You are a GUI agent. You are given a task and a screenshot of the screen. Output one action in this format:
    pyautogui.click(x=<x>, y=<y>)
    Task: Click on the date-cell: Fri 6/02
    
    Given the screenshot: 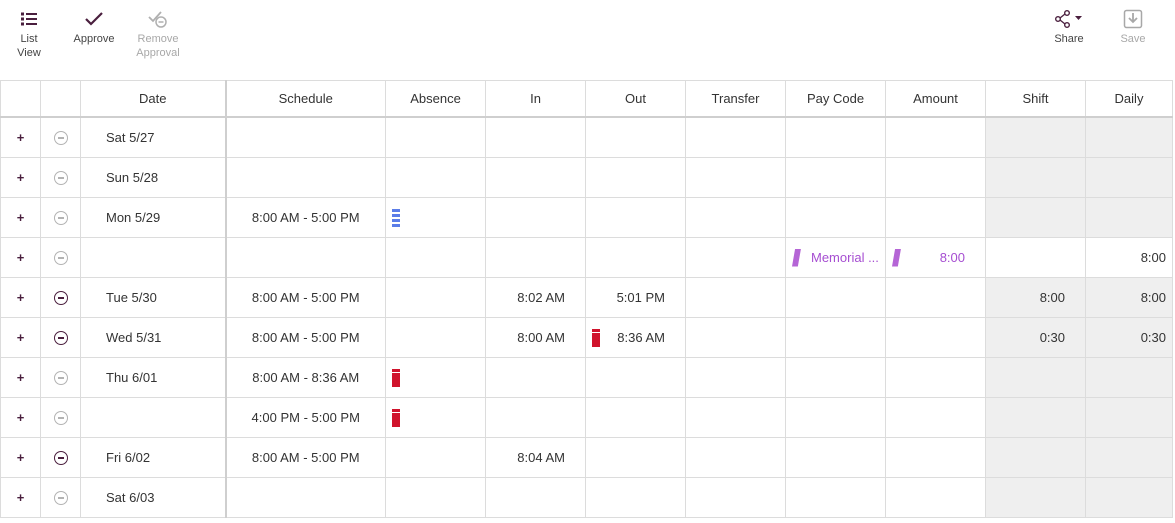 What is the action you would take?
    pyautogui.click(x=153, y=457)
    